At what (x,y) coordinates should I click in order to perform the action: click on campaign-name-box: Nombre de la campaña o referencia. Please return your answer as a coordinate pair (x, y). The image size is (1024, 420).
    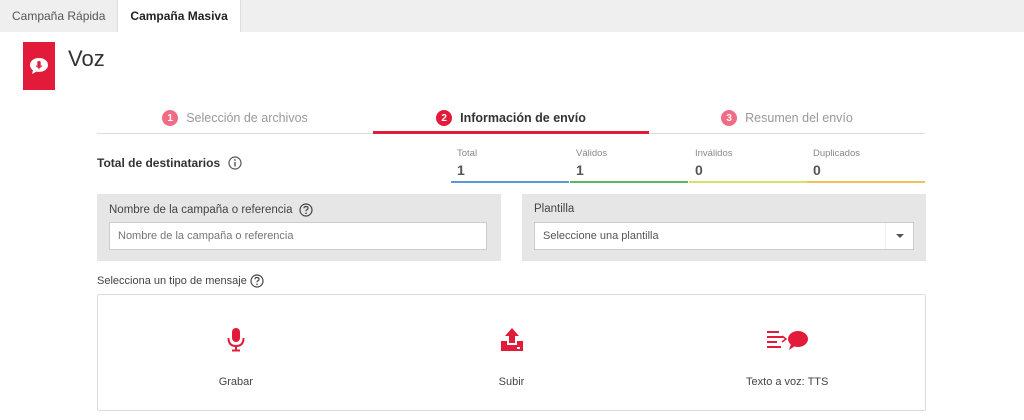
    Looking at the image, I should click on (299, 227).